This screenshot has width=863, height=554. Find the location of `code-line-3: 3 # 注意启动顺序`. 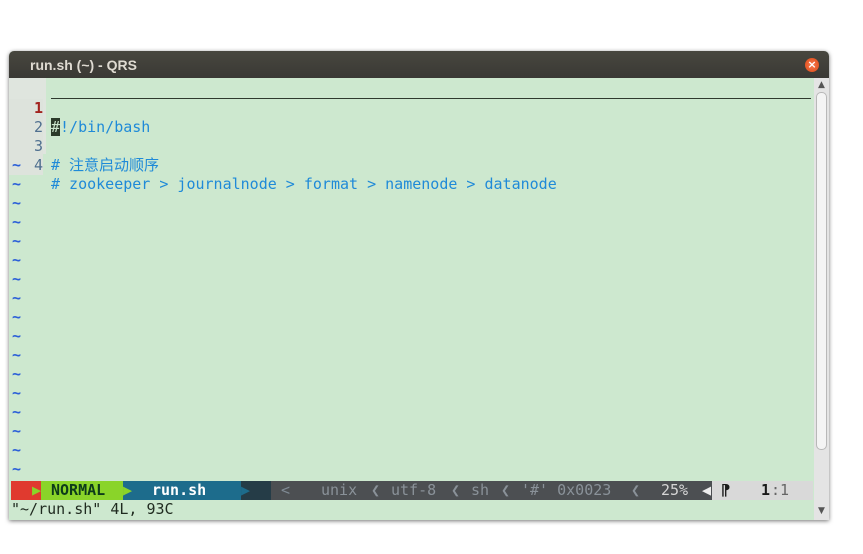

code-line-3: 3 # 注意启动顺序 is located at coordinates (84, 146).